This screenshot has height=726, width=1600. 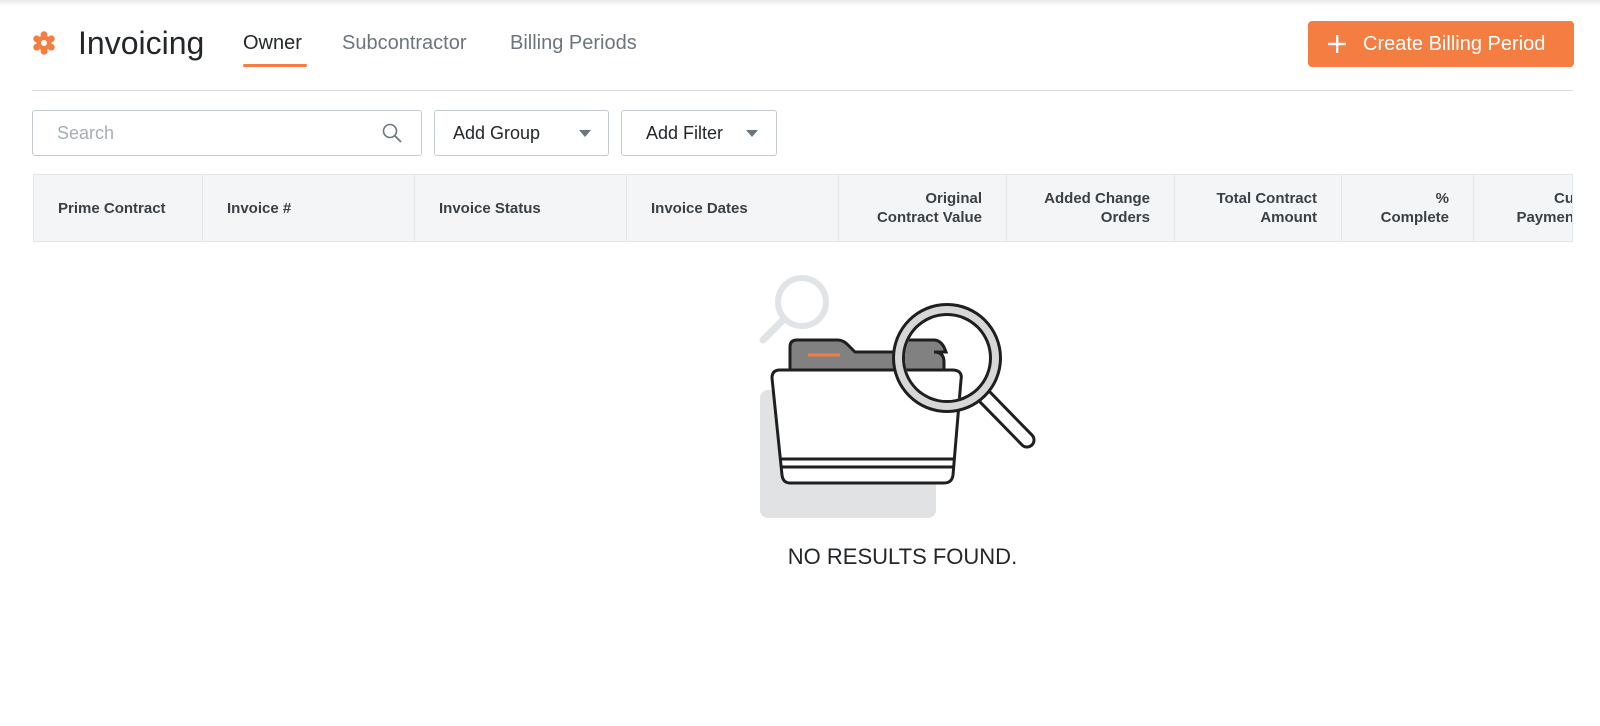 What do you see at coordinates (902, 556) in the screenshot?
I see `empty-state-message: NO RESULTS FOUND.` at bounding box center [902, 556].